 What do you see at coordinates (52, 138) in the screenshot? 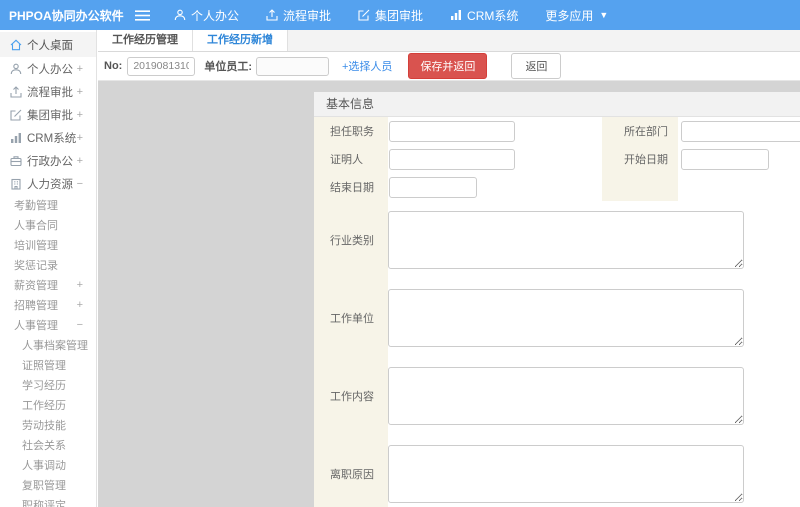
I see `sidebar-item-label: CRM系统` at bounding box center [52, 138].